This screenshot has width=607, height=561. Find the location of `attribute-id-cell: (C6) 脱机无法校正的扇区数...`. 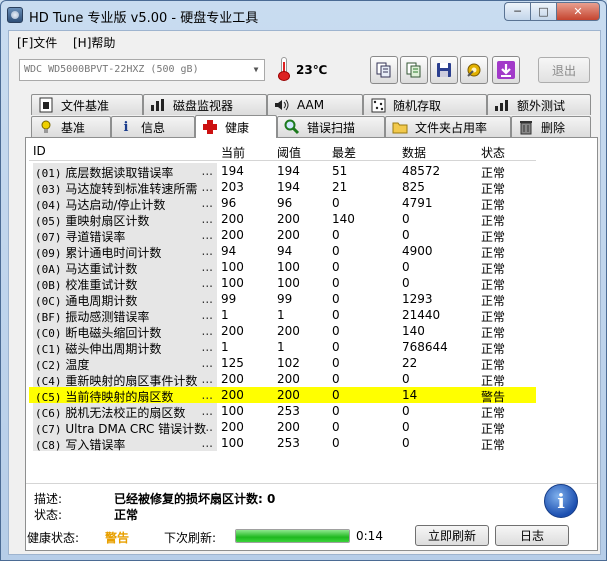

attribute-id-cell: (C6) 脱机无法校正的扇区数... is located at coordinates (125, 411).